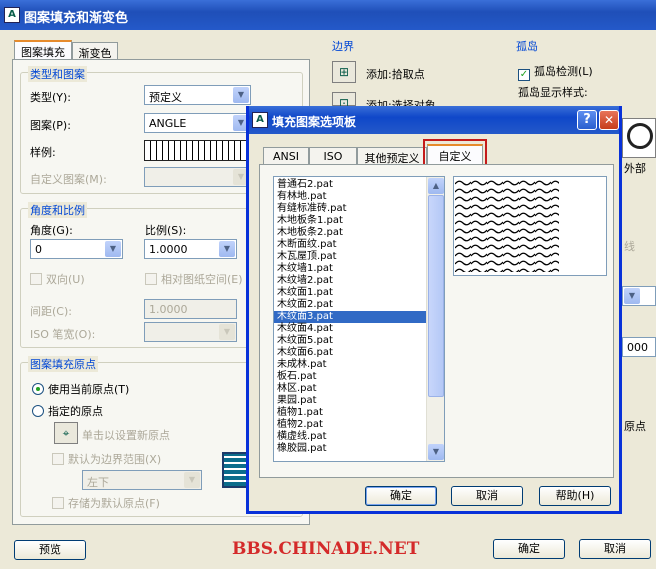 Image resolution: width=656 pixels, height=569 pixels. I want to click on add-select-objects-button: ⊡, so click(344, 101).